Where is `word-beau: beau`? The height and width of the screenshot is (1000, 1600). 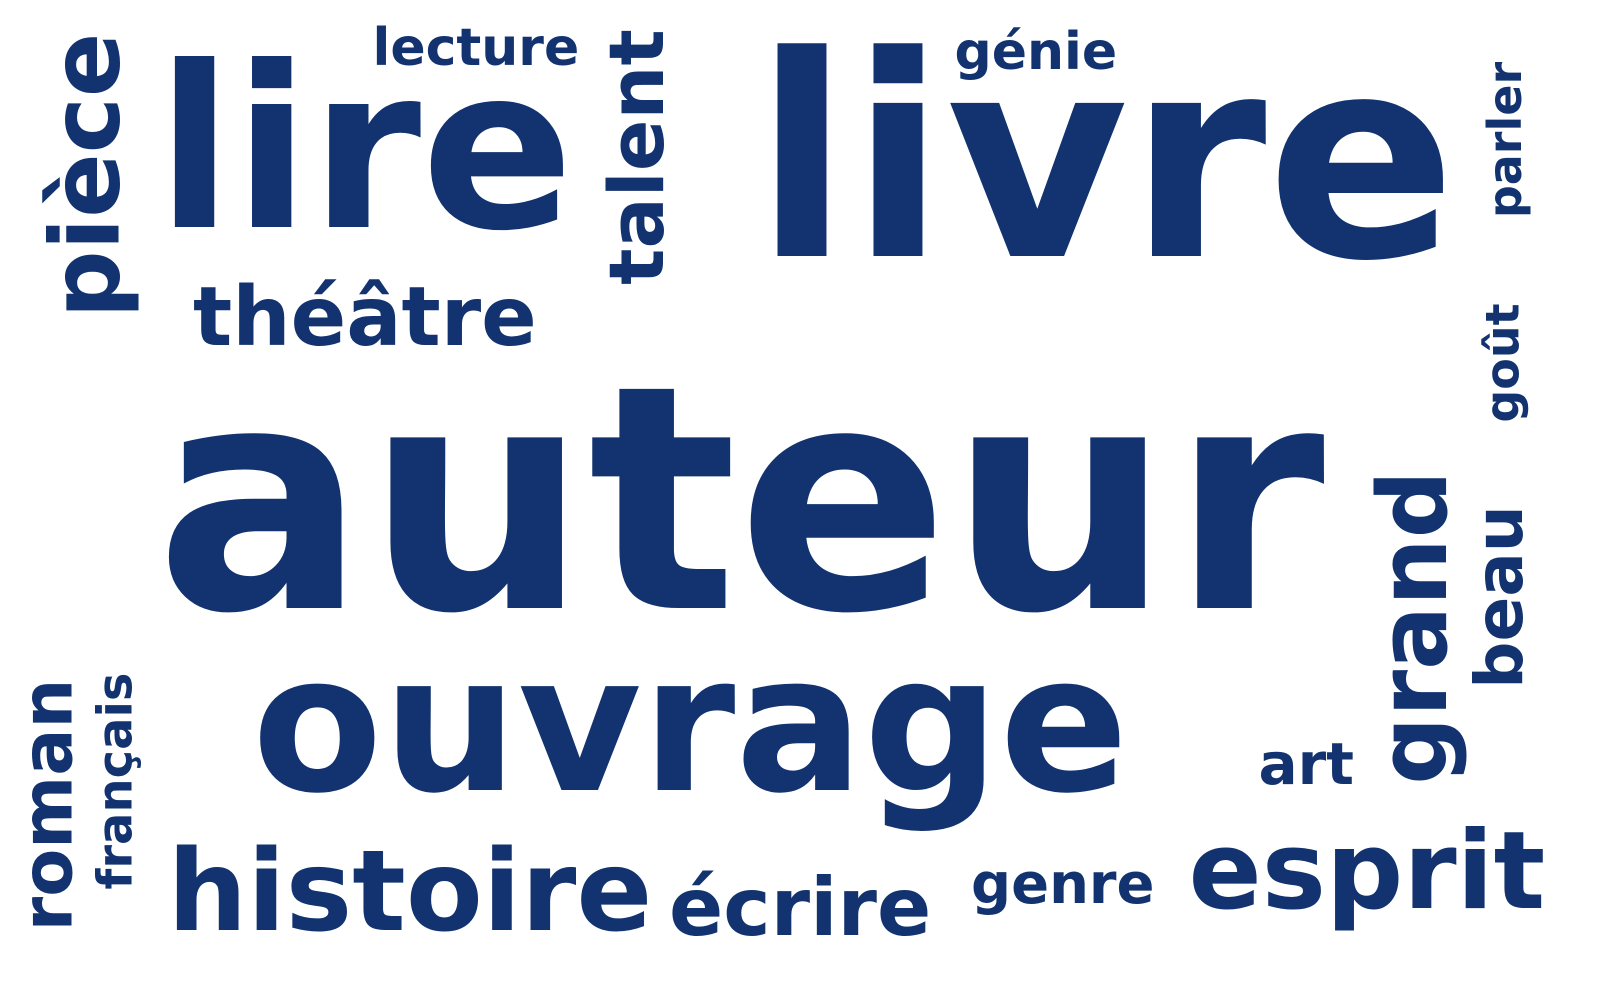 word-beau: beau is located at coordinates (1499, 597).